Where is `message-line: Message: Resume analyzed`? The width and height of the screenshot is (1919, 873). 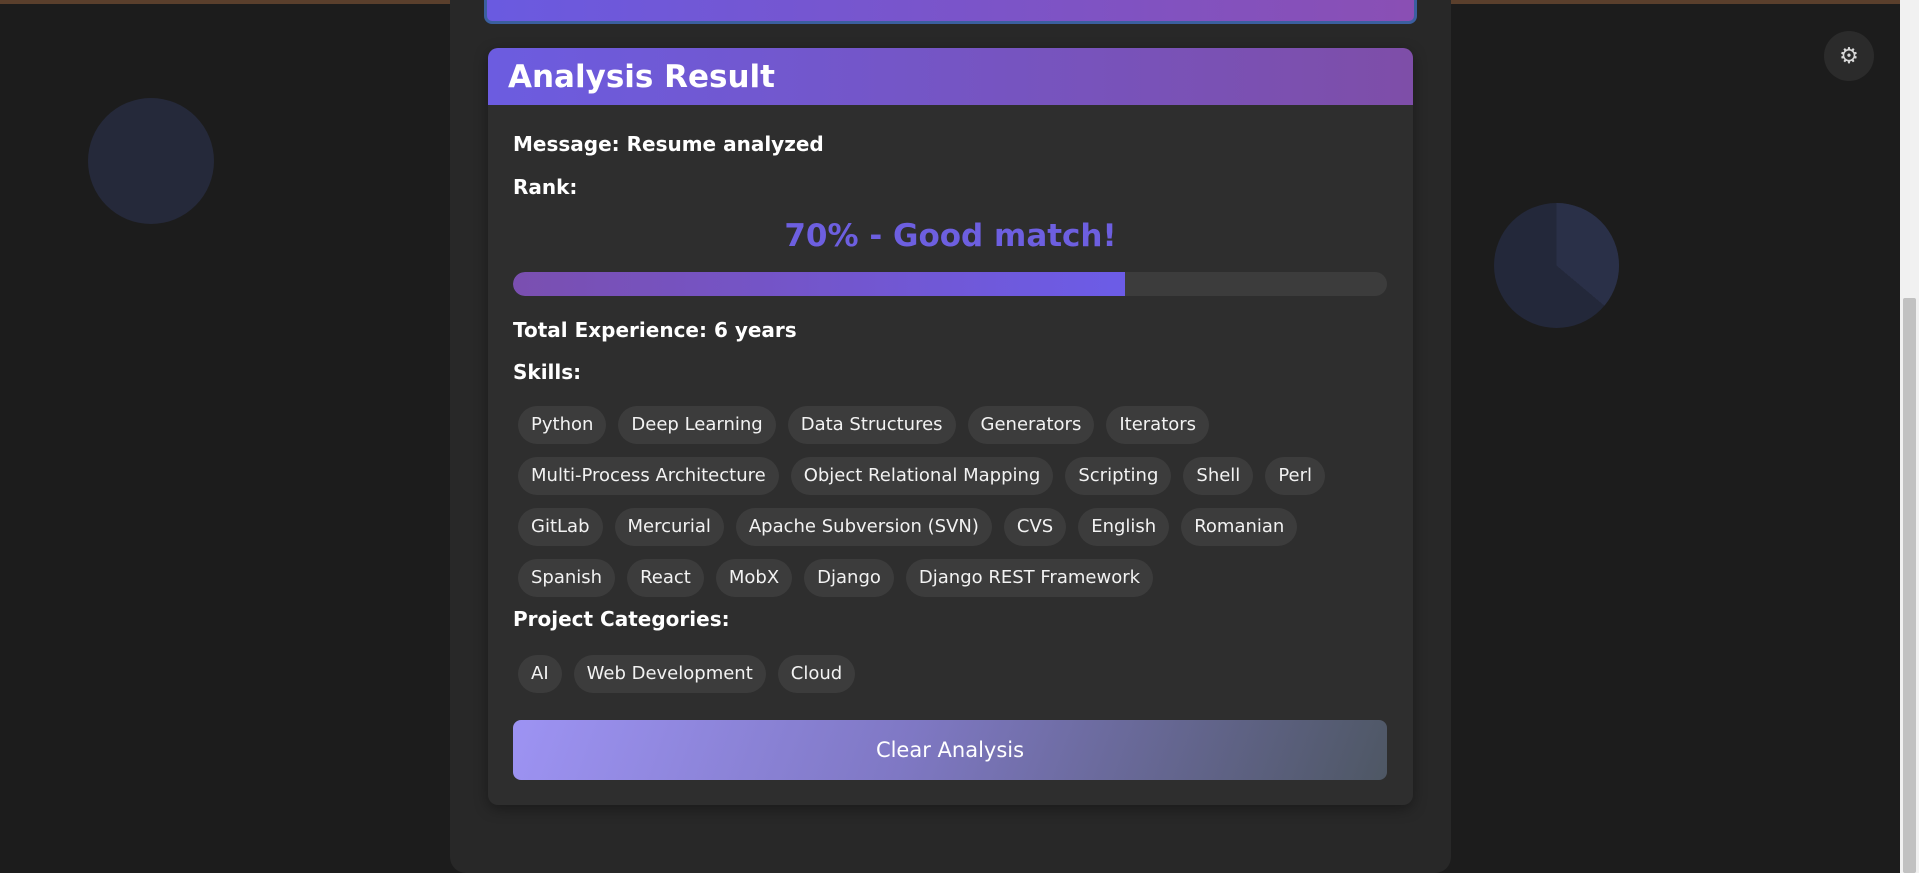
message-line: Message: Resume analyzed is located at coordinates (668, 144).